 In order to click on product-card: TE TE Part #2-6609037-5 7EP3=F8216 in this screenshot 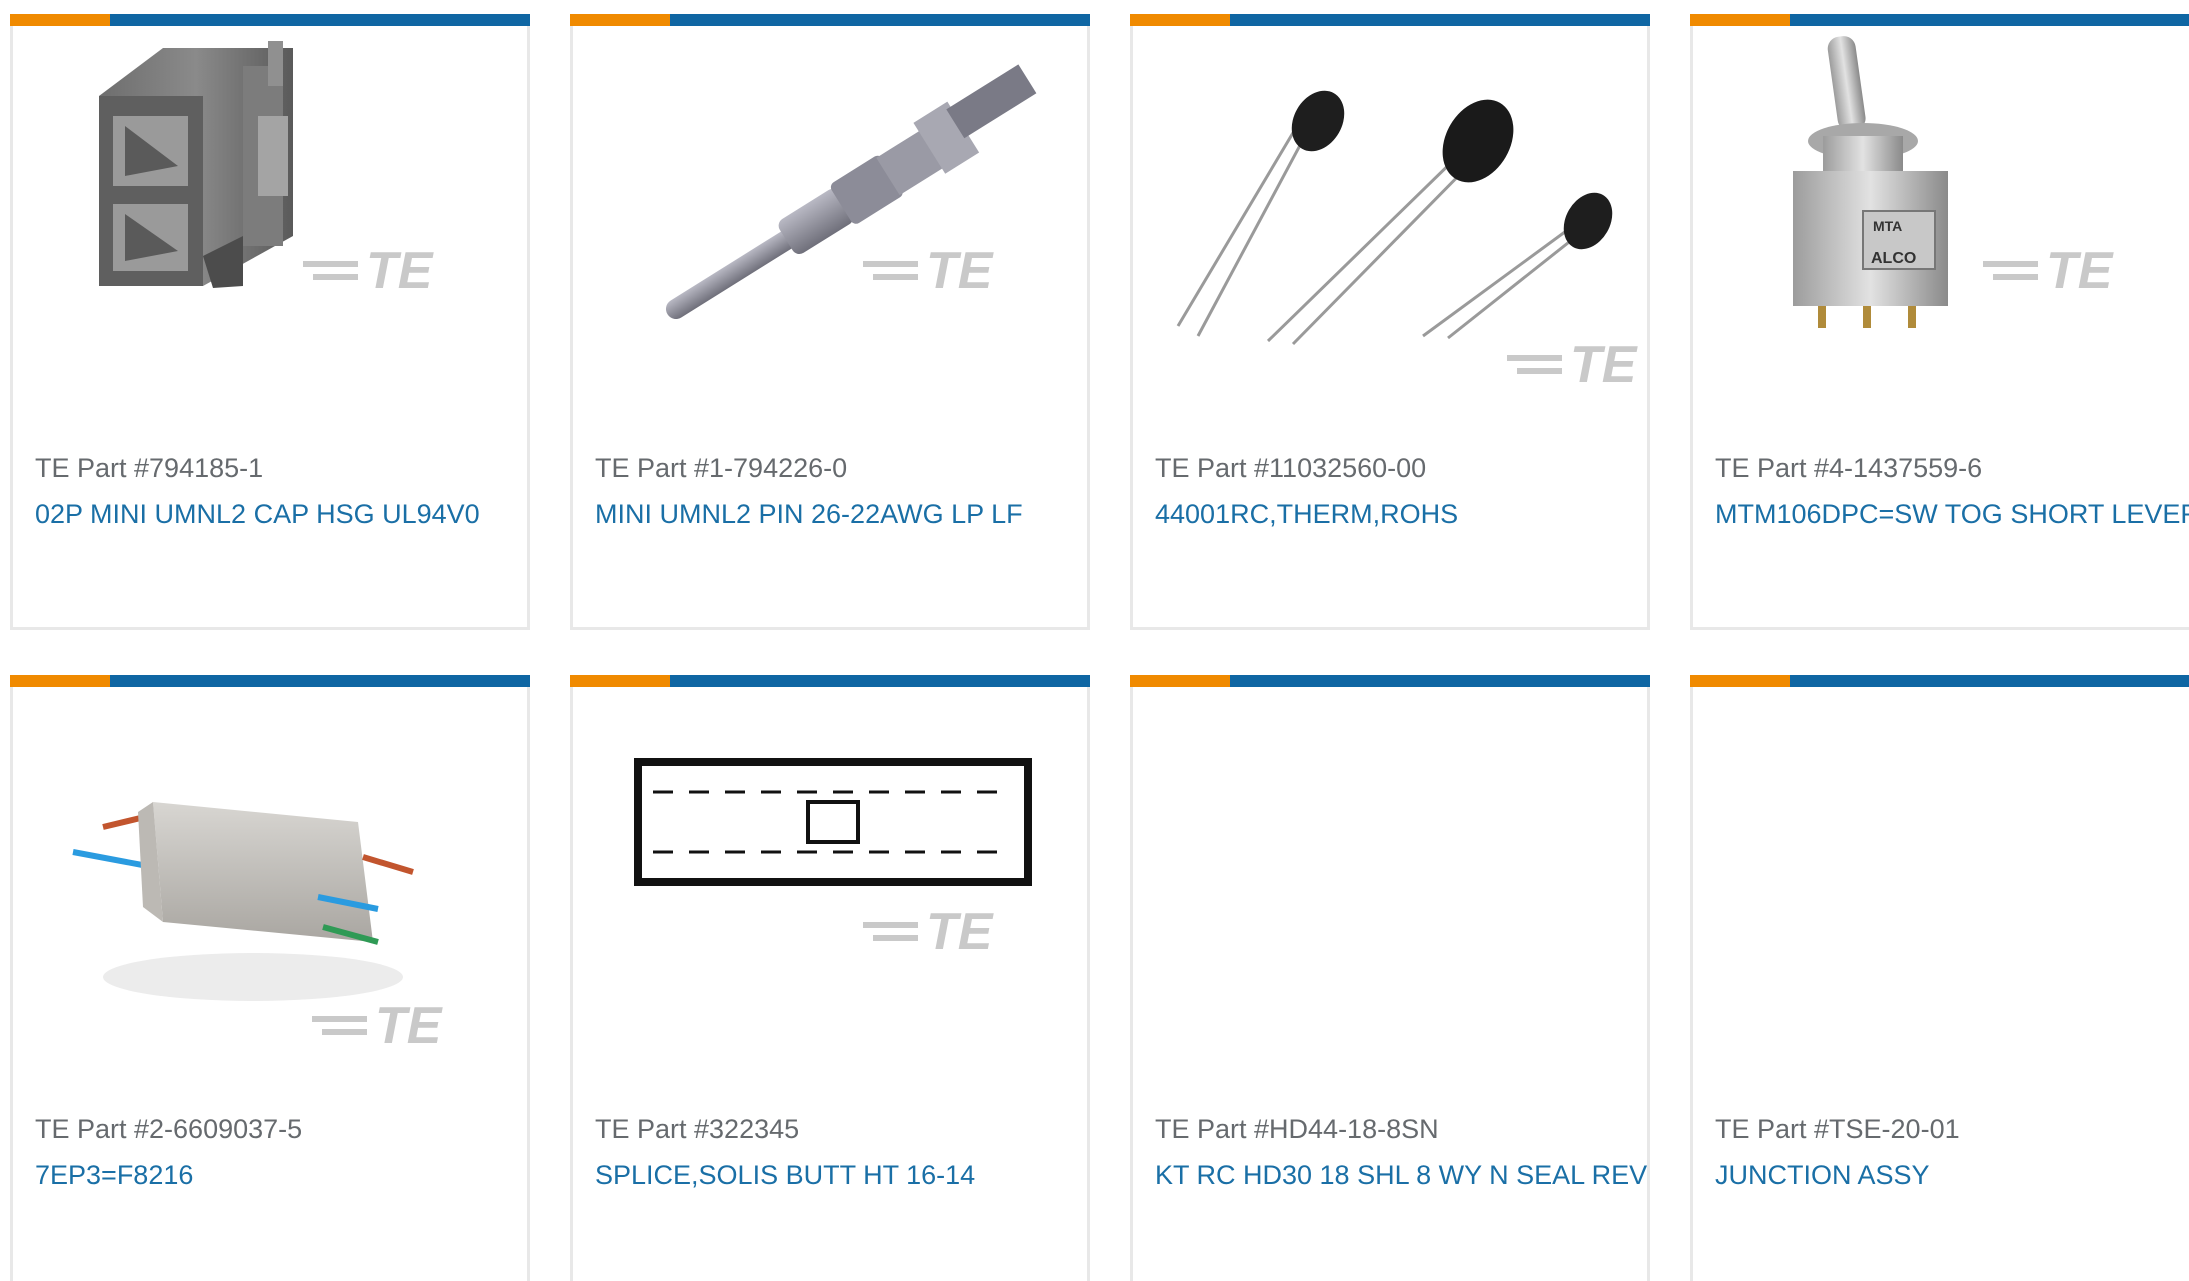, I will do `click(270, 978)`.